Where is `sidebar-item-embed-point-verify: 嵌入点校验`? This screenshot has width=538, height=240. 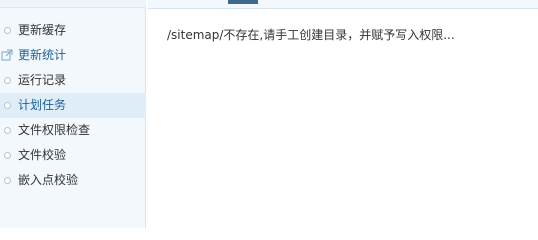 sidebar-item-embed-point-verify: 嵌入点校验 is located at coordinates (73, 180).